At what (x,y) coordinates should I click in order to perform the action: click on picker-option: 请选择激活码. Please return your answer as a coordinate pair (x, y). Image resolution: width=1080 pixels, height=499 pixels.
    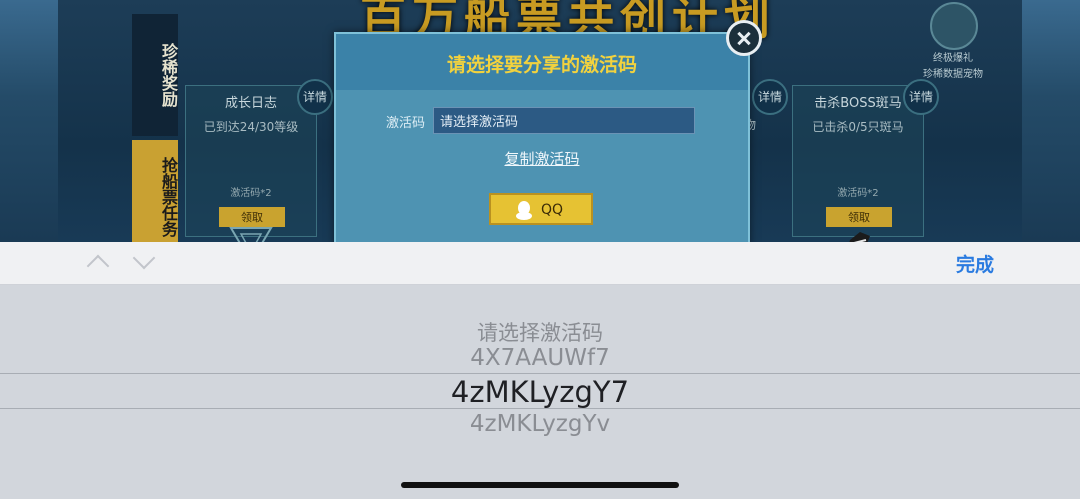
    Looking at the image, I should click on (540, 332).